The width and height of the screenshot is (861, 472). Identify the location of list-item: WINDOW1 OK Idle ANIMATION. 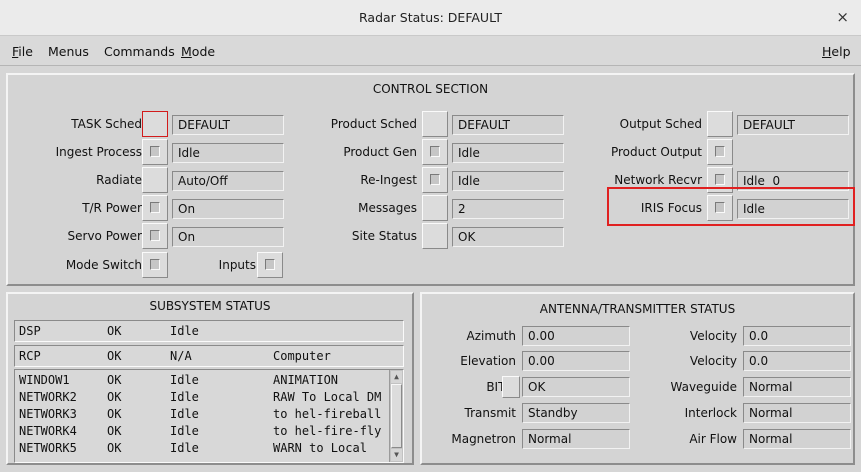
(201, 381).